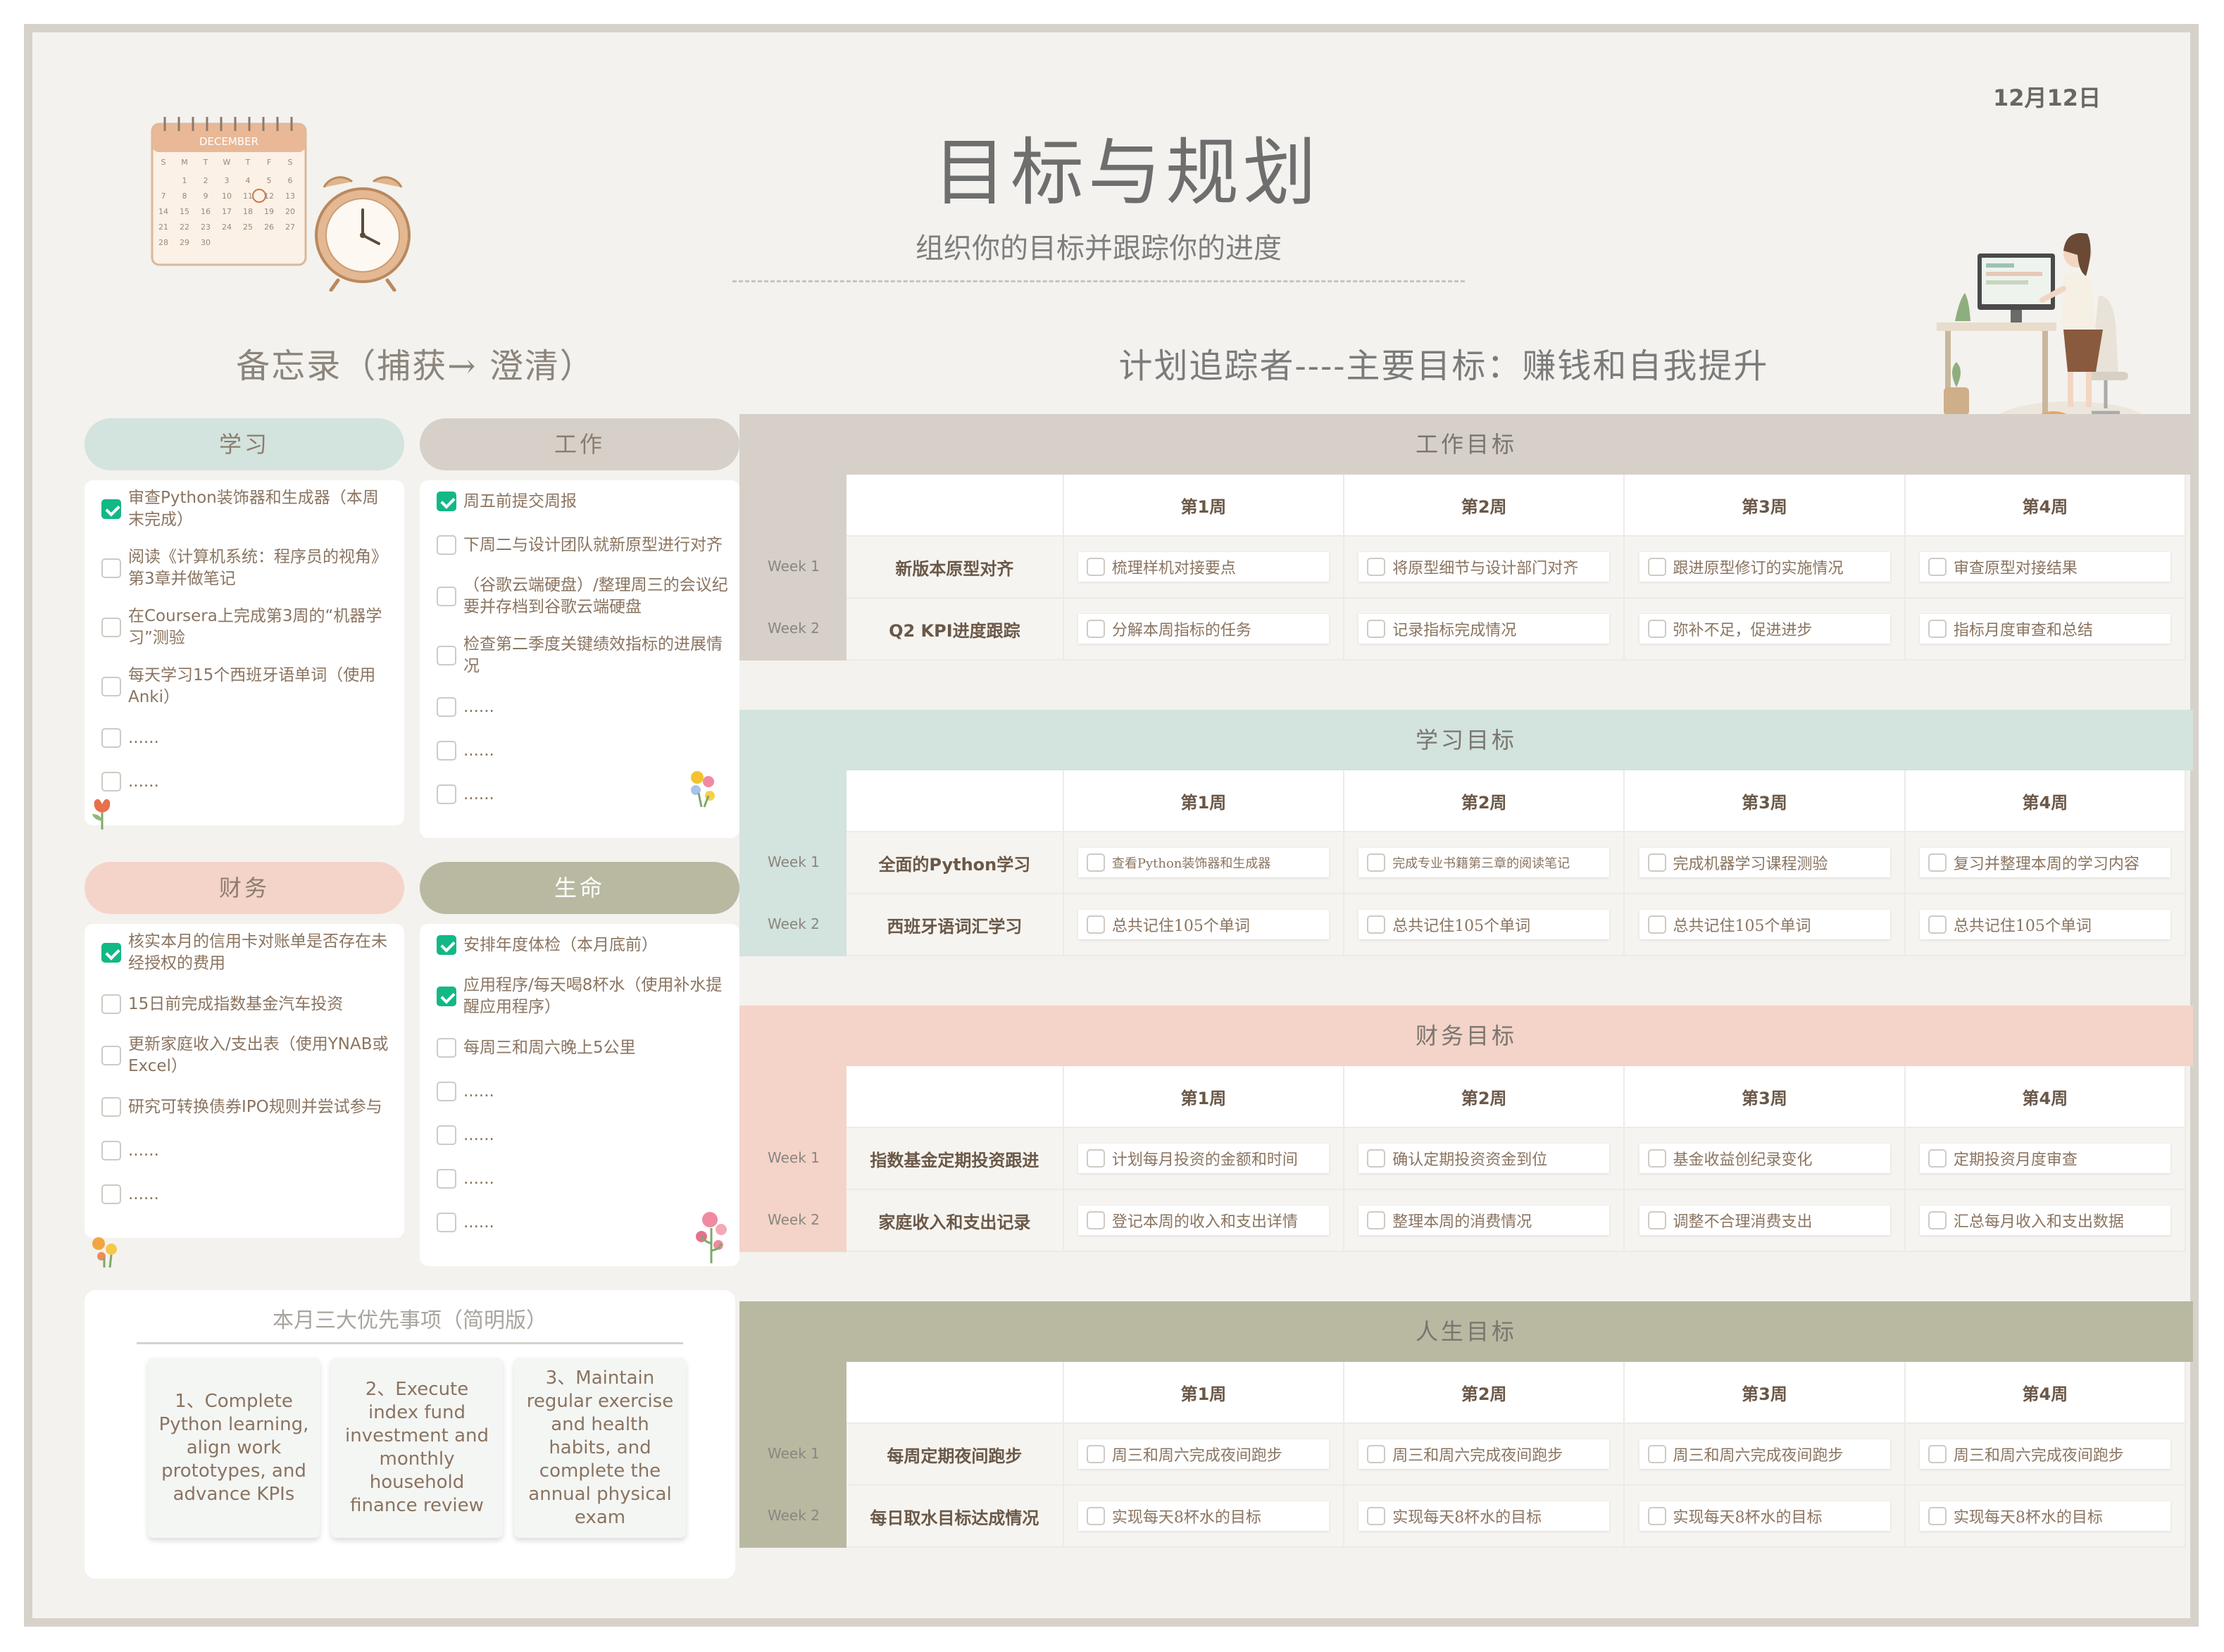 The width and height of the screenshot is (2224, 1652). I want to click on goal-task: 跟进原型修订的实施情况, so click(1764, 567).